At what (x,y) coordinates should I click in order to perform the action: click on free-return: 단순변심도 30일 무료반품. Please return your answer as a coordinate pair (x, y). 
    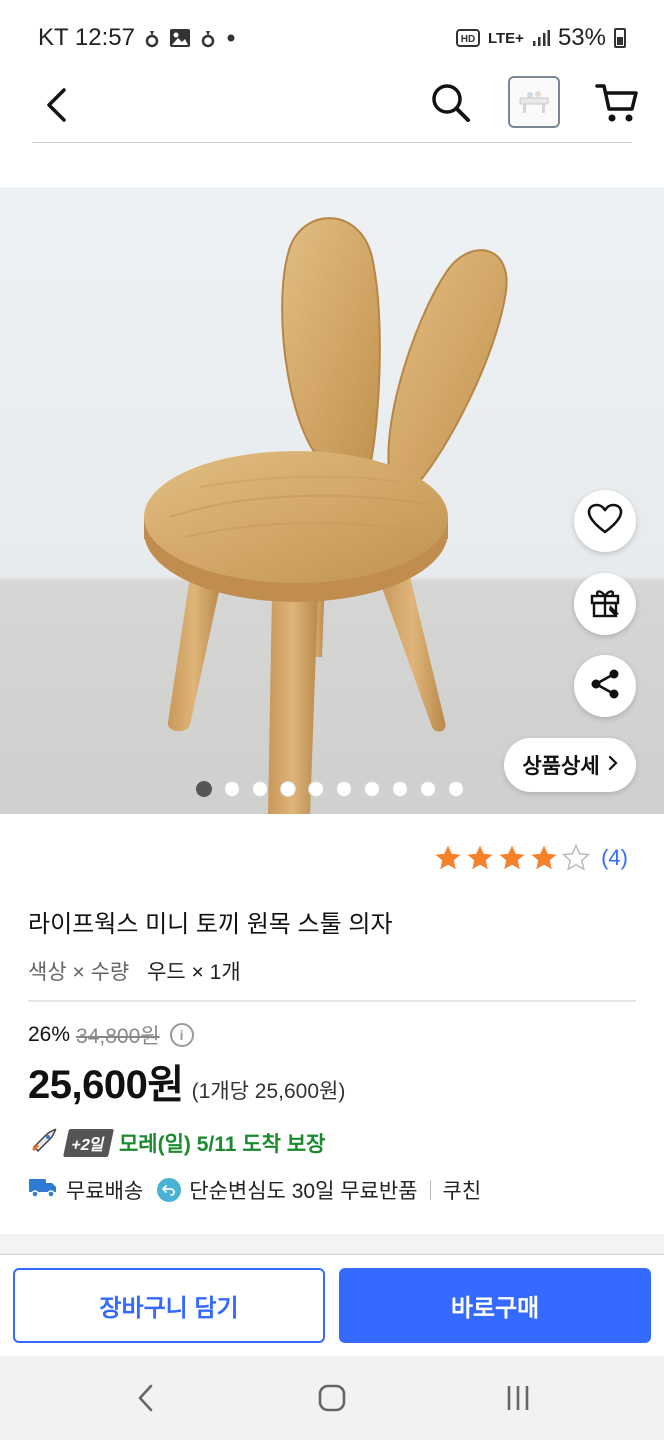
    Looking at the image, I should click on (303, 1191).